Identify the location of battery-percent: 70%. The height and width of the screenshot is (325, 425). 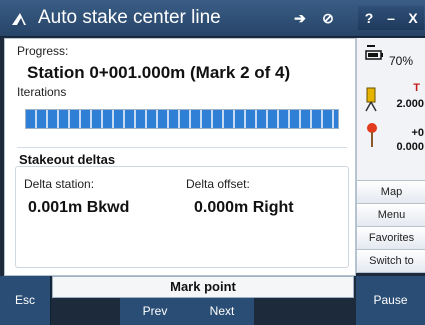
(401, 61).